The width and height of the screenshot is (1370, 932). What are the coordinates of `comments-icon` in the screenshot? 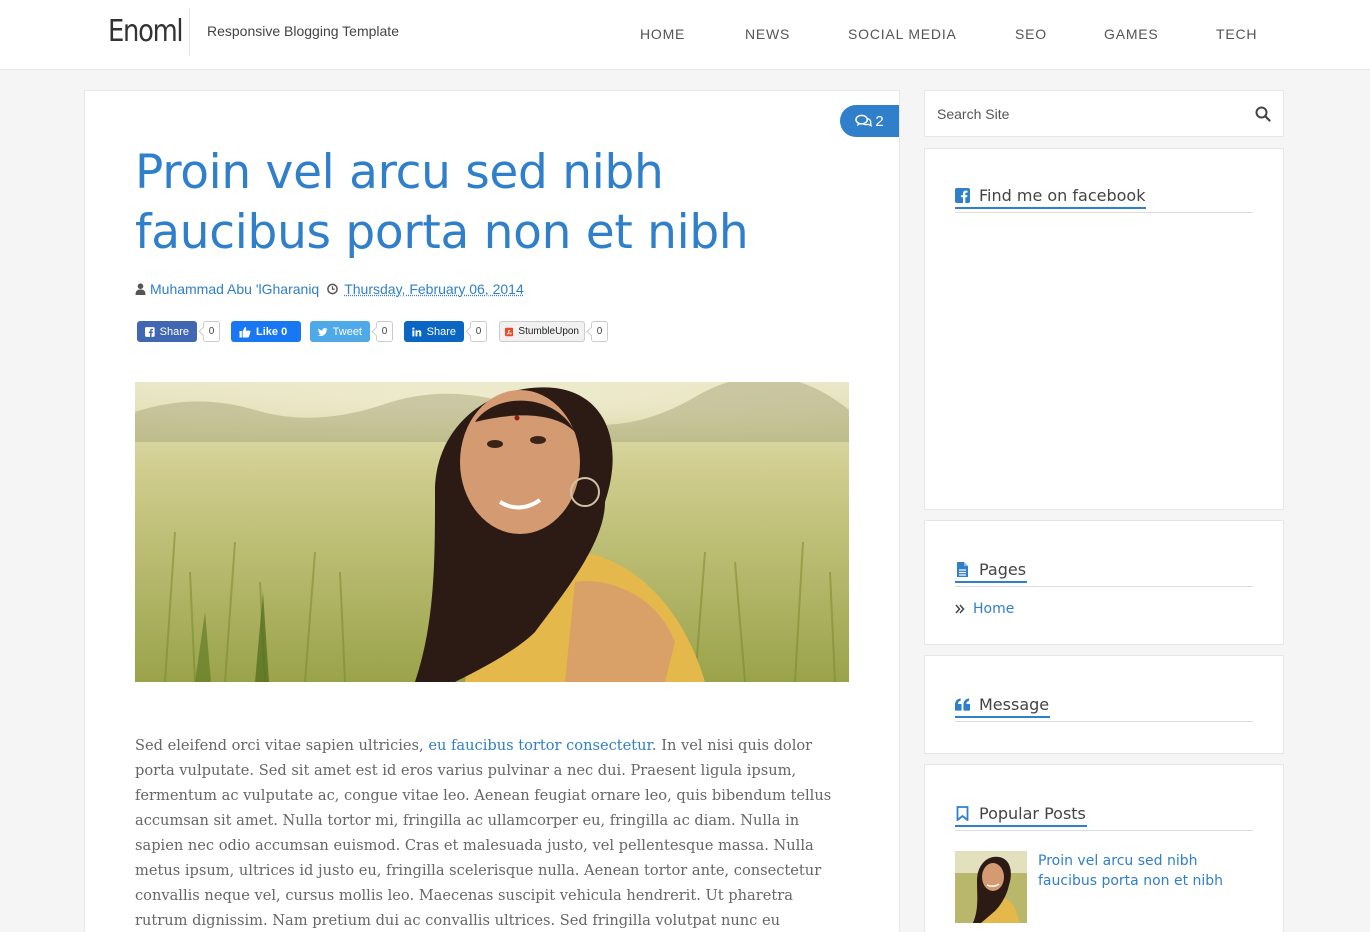 It's located at (864, 120).